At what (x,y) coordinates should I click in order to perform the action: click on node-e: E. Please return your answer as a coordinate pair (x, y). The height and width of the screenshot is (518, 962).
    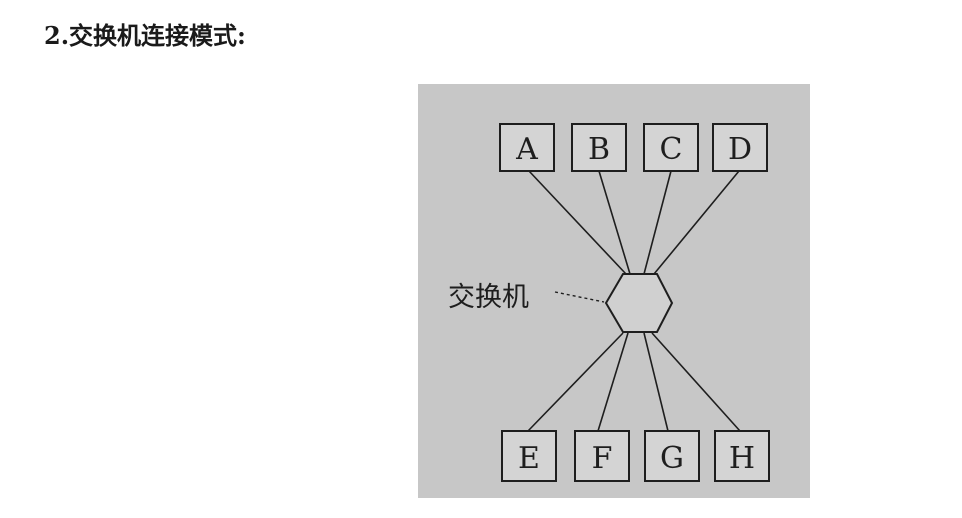
    Looking at the image, I should click on (529, 456).